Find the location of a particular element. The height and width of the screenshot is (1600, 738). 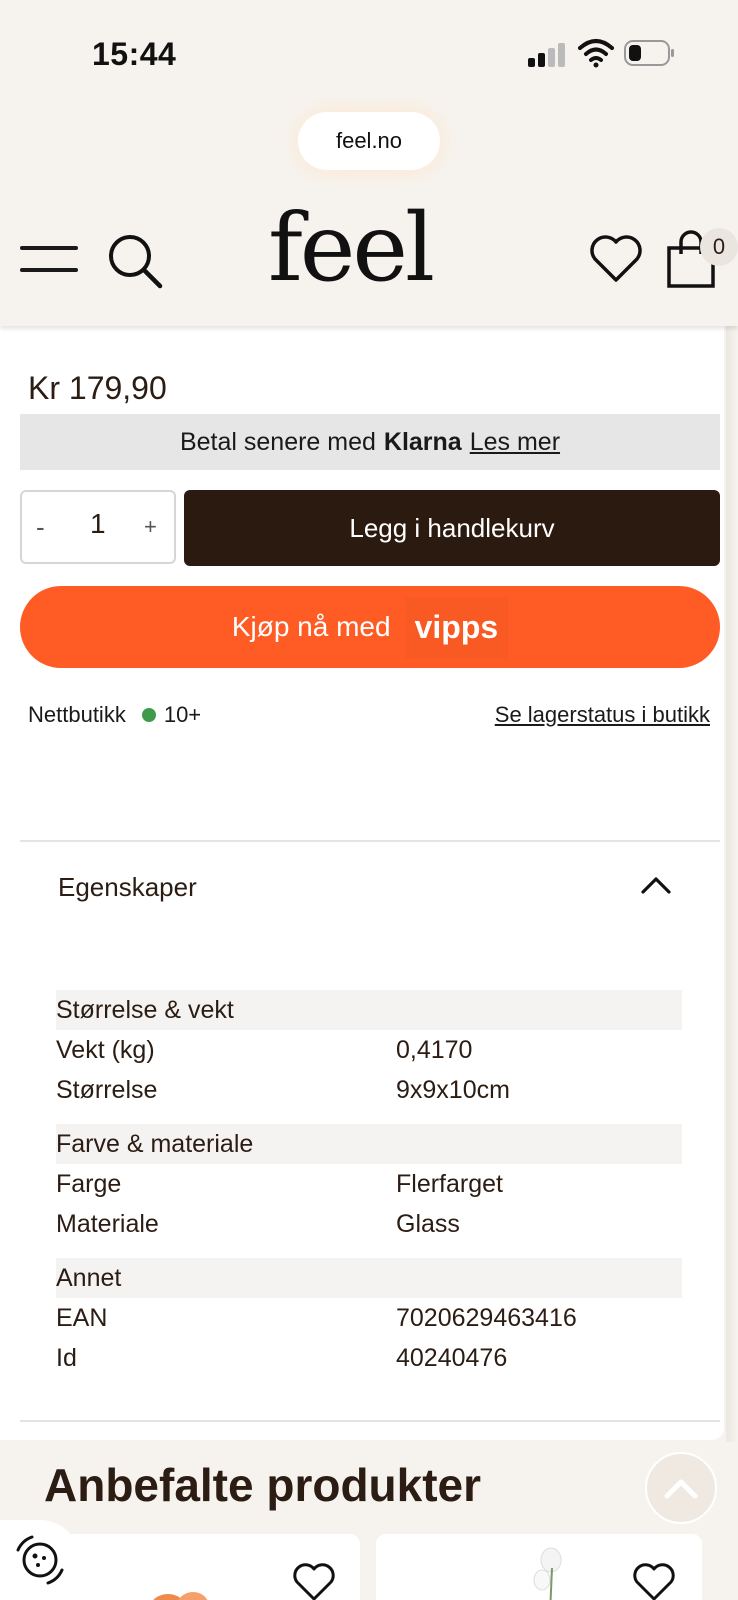

url-text: feel.no is located at coordinates (369, 140).